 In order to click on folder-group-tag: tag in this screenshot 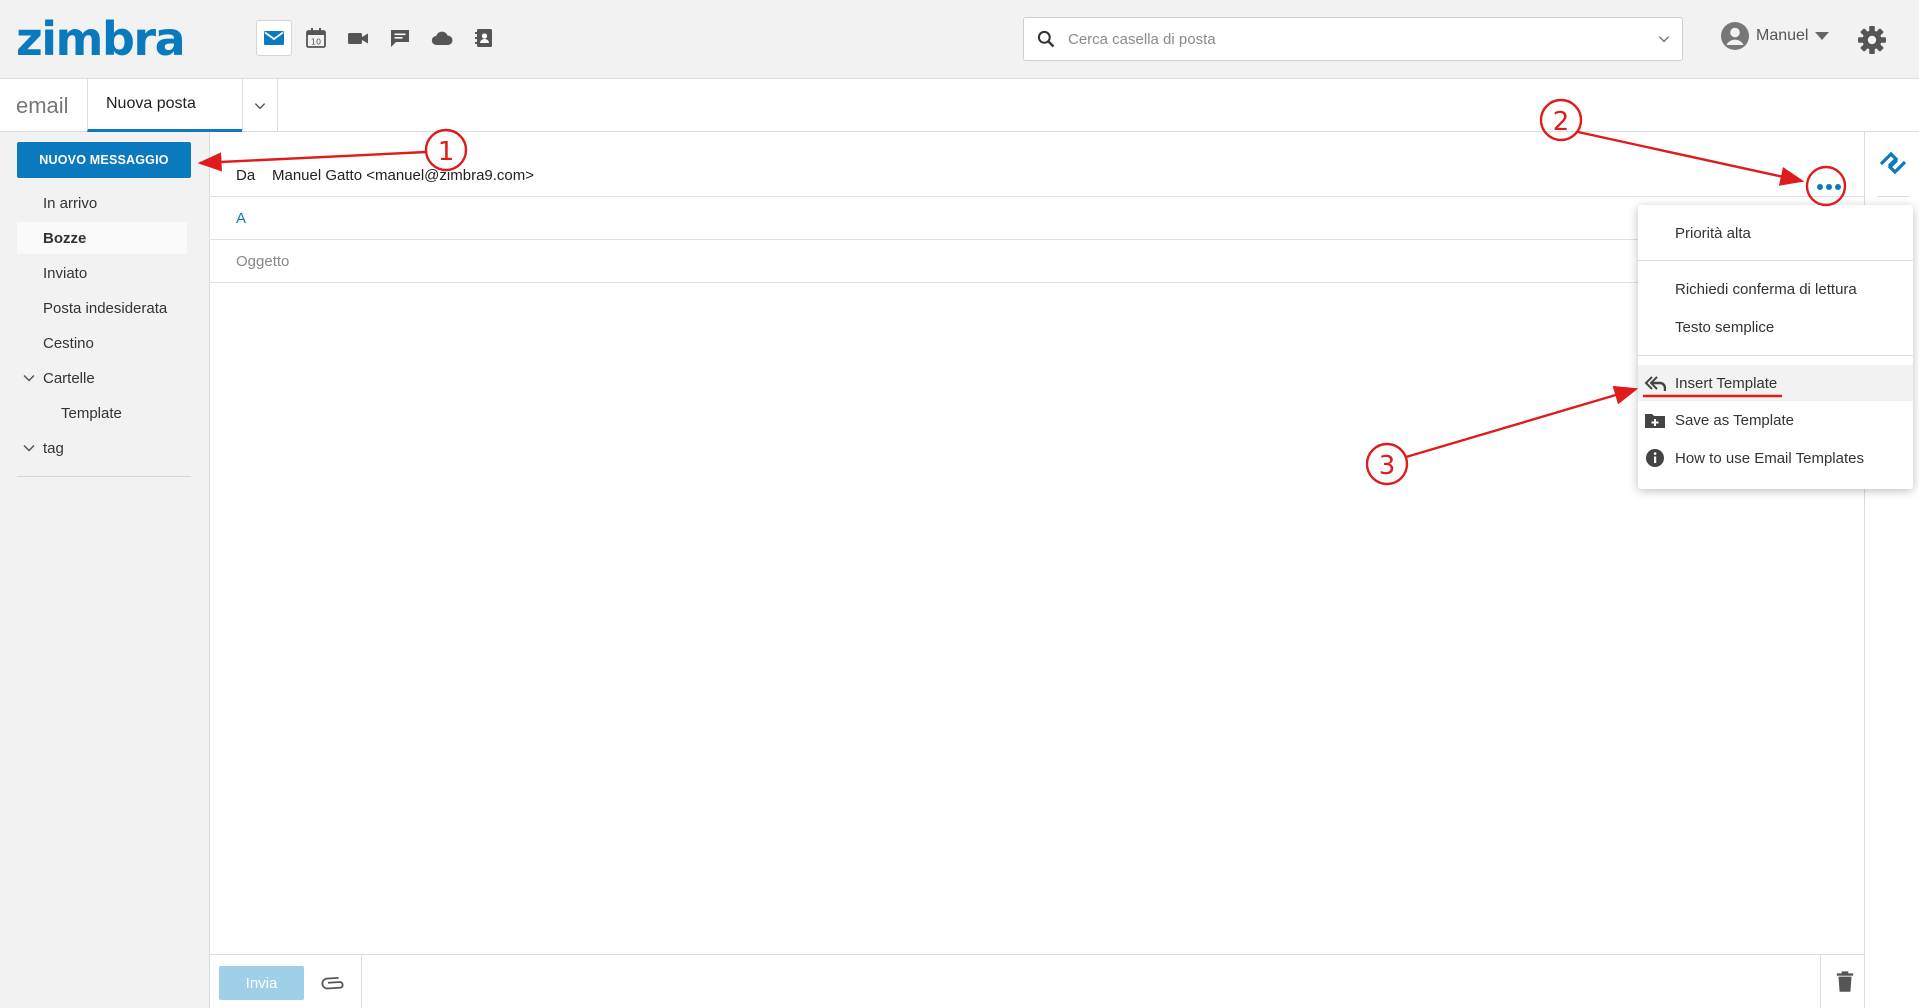, I will do `click(102, 448)`.